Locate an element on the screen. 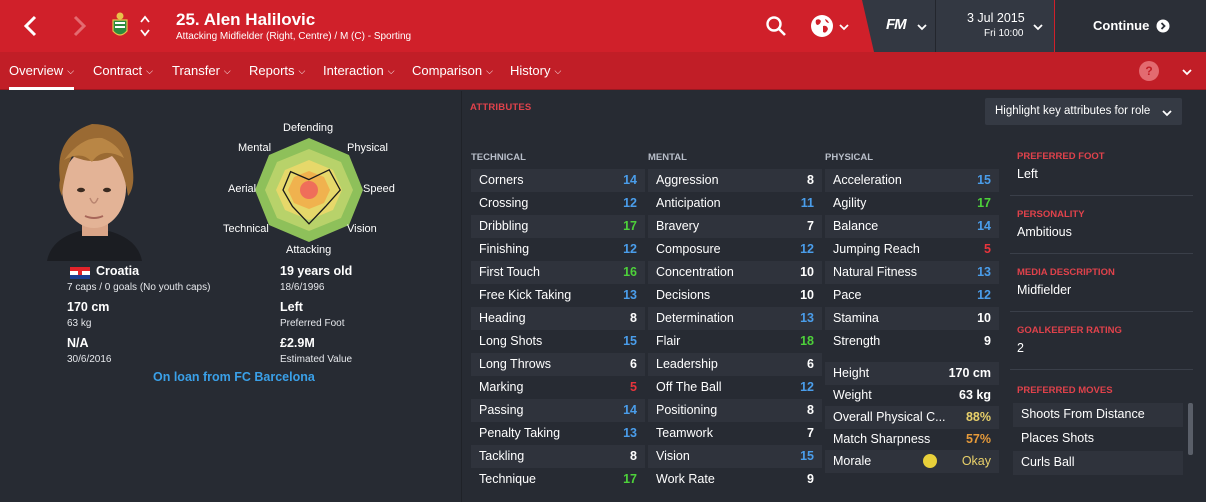 This screenshot has width=1206, height=502. physical-header: PHYSICAL is located at coordinates (849, 157).